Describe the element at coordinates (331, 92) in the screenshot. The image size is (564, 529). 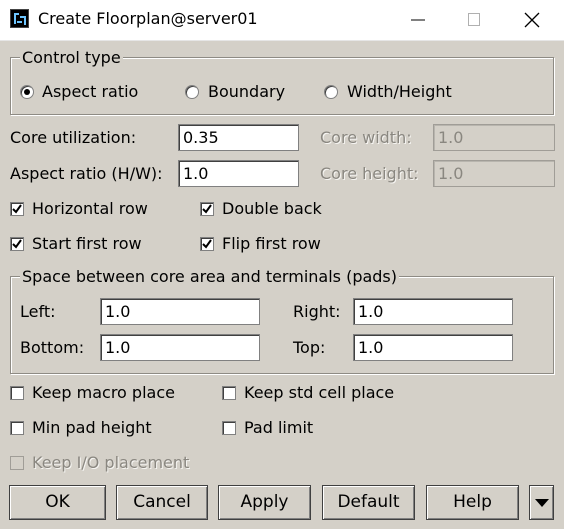
I see `width-height-radio` at that location.